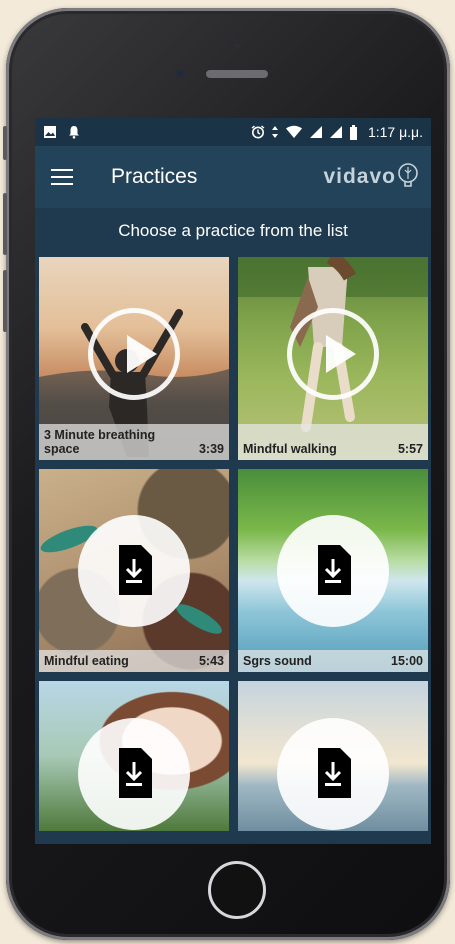  What do you see at coordinates (290, 449) in the screenshot?
I see `practice-name: Mindful walking` at bounding box center [290, 449].